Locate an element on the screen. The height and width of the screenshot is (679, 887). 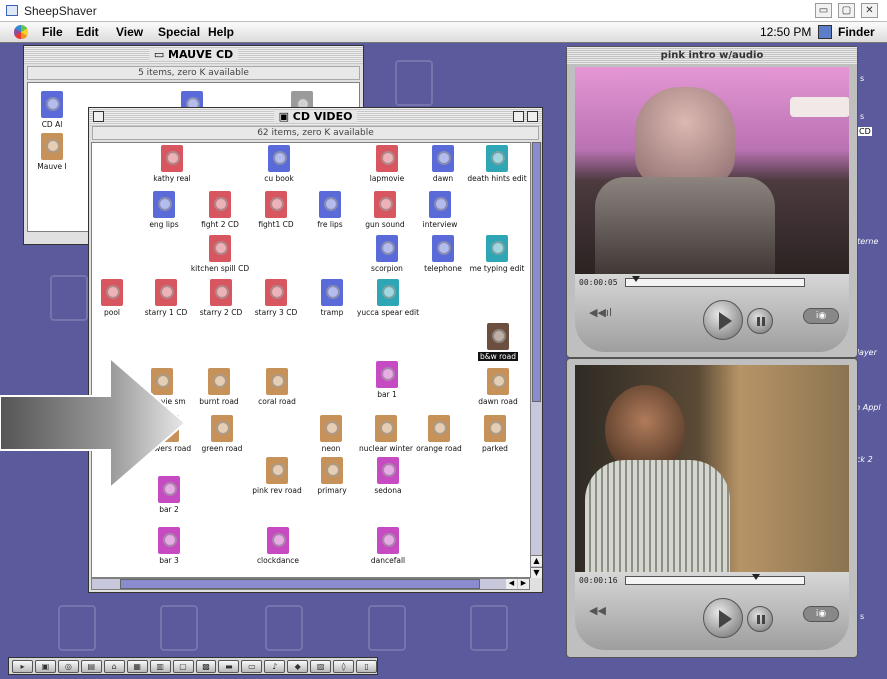
movie-window-2: 00:00:16 ◀◀ i◉ is located at coordinates (712, 508).